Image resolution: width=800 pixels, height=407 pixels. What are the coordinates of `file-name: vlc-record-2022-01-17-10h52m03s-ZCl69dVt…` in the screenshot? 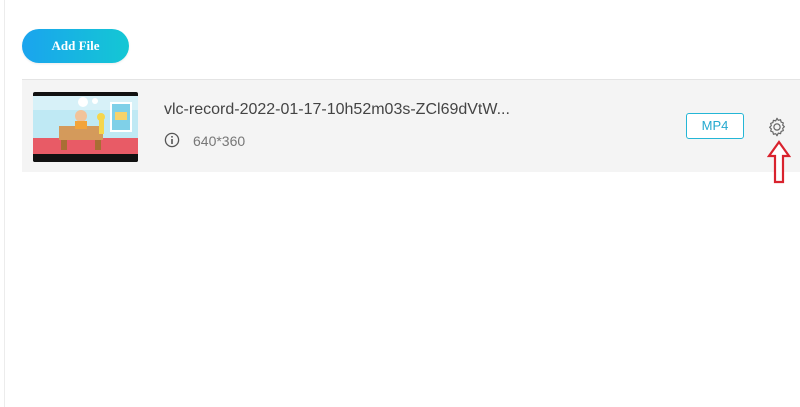 It's located at (337, 109).